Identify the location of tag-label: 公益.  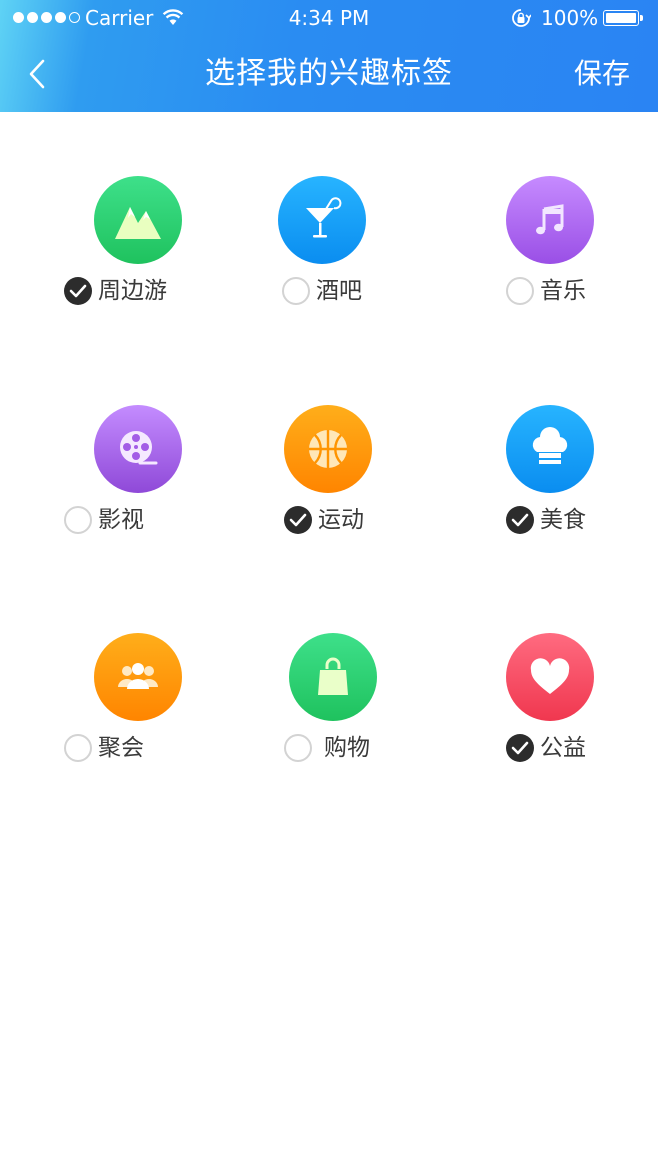
(563, 748).